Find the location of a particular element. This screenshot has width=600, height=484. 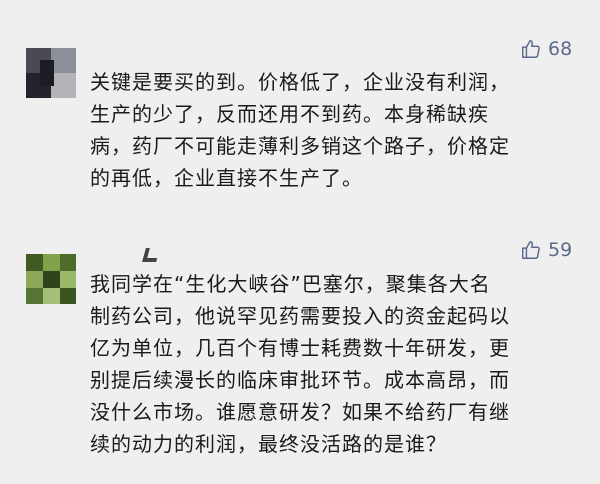

comment-line: 生产的少了，反而还用不到药。本身稀缺疾 is located at coordinates (289, 114).